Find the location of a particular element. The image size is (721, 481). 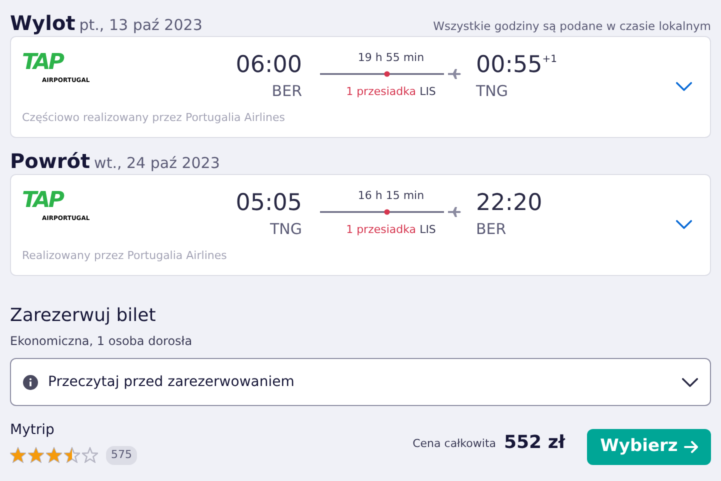

provider-name: Mytrip is located at coordinates (33, 430).